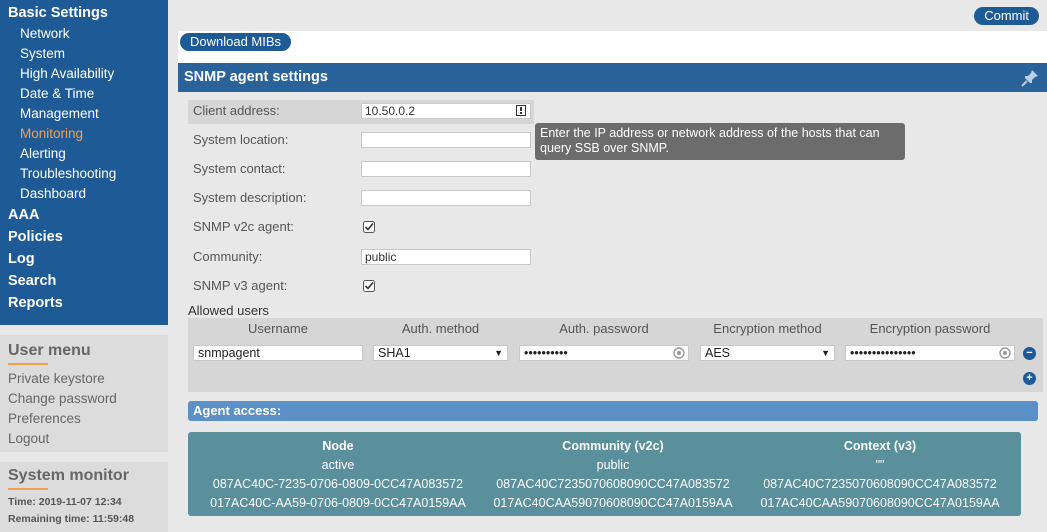 The width and height of the screenshot is (1047, 532). I want to click on nav-network: Network, so click(84, 34).